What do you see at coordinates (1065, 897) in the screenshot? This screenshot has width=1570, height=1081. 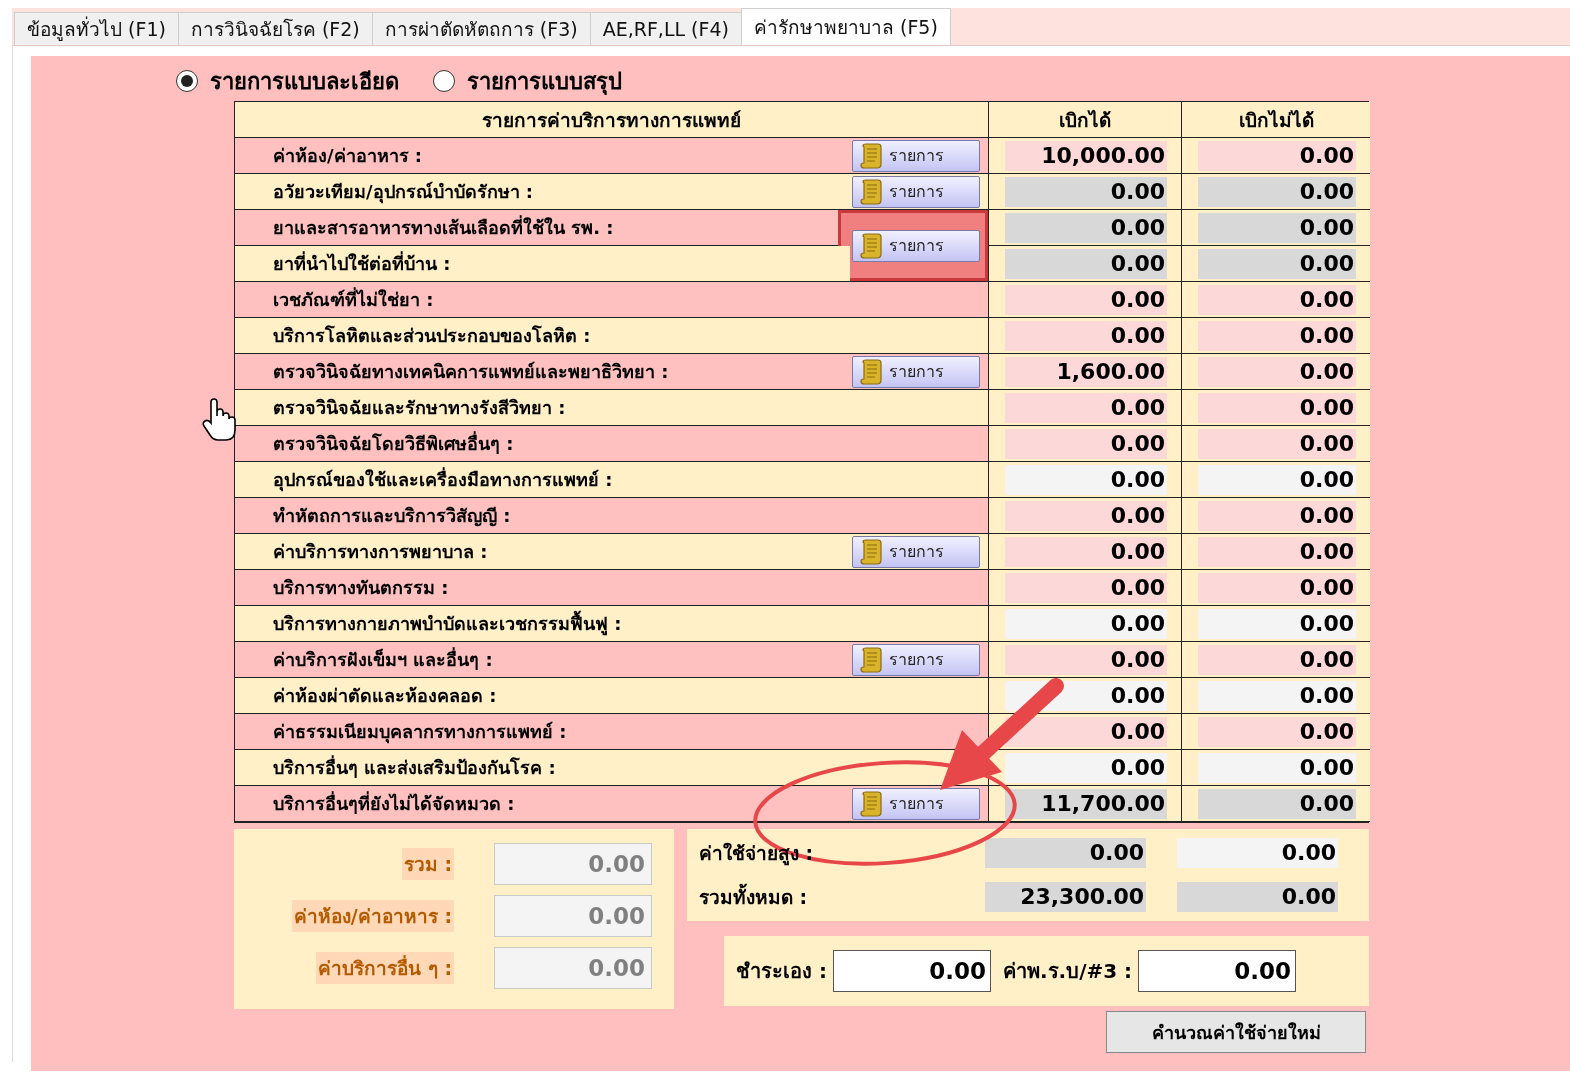 I see `total-field: 23,300.00` at bounding box center [1065, 897].